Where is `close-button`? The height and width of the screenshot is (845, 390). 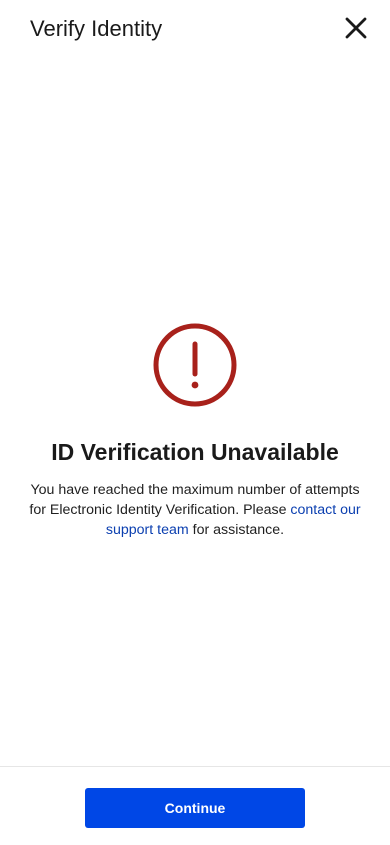 close-button is located at coordinates (356, 28).